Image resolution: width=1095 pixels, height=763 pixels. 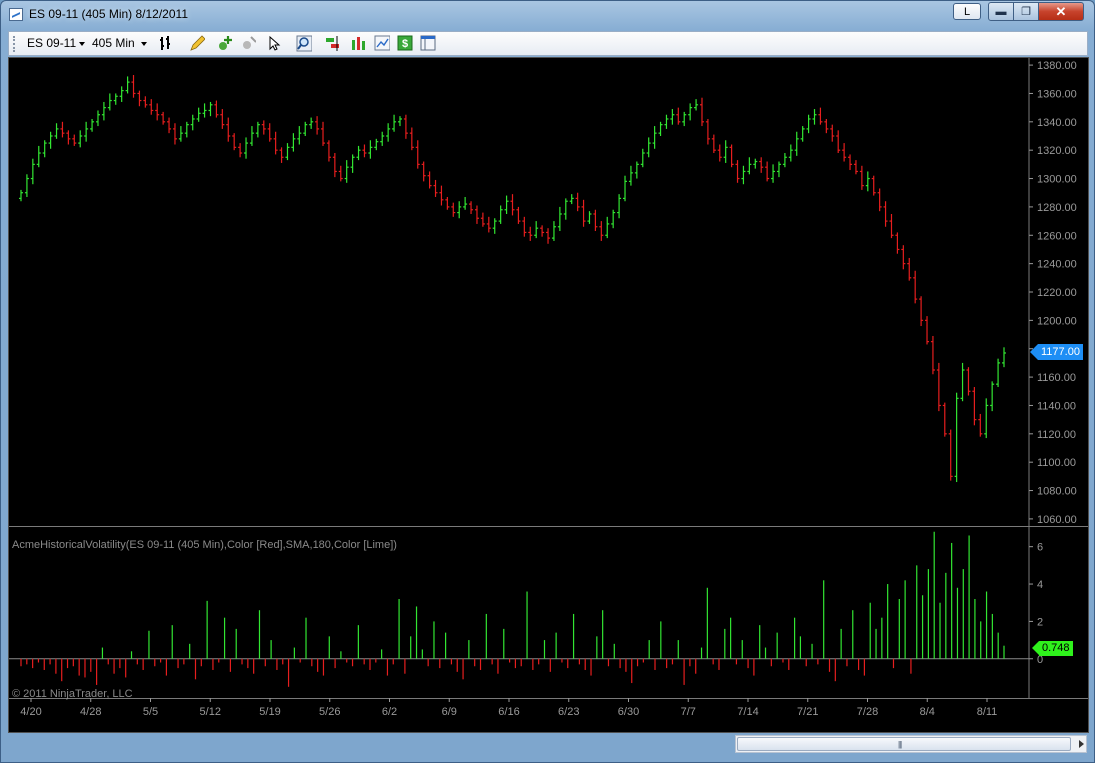 What do you see at coordinates (113, 43) in the screenshot?
I see `interval-selector: 405 Min` at bounding box center [113, 43].